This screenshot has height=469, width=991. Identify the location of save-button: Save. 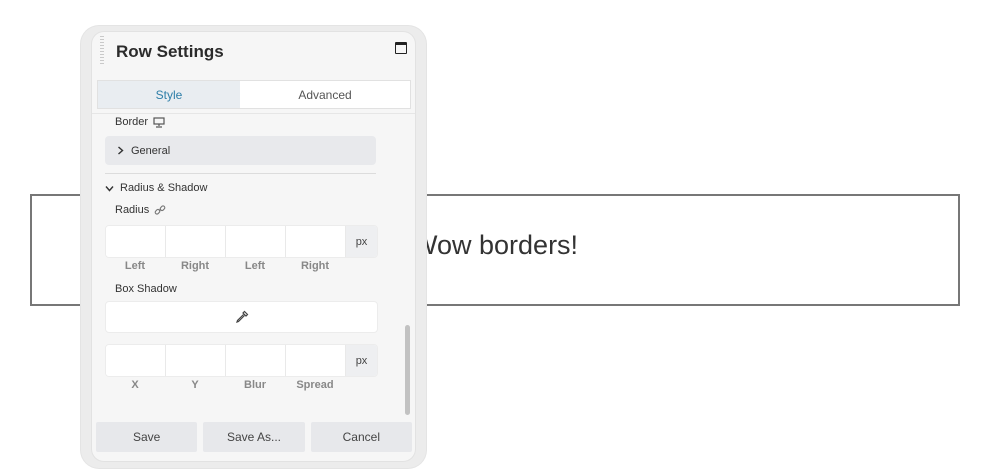
(147, 437).